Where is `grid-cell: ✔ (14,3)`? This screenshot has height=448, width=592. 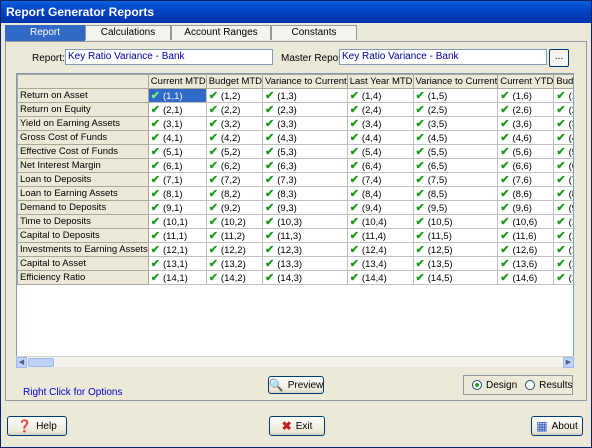
grid-cell: ✔ (14,3) is located at coordinates (305, 277).